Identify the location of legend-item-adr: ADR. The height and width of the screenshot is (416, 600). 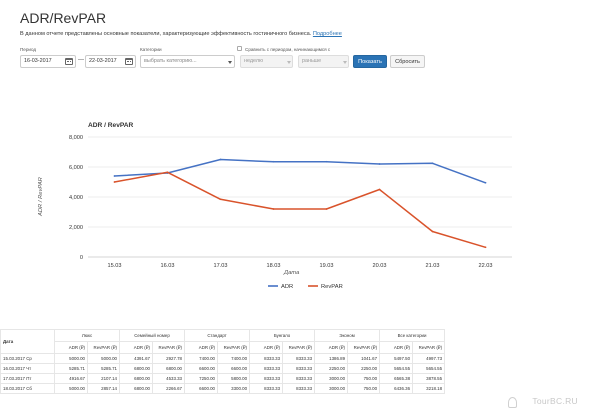
(280, 287).